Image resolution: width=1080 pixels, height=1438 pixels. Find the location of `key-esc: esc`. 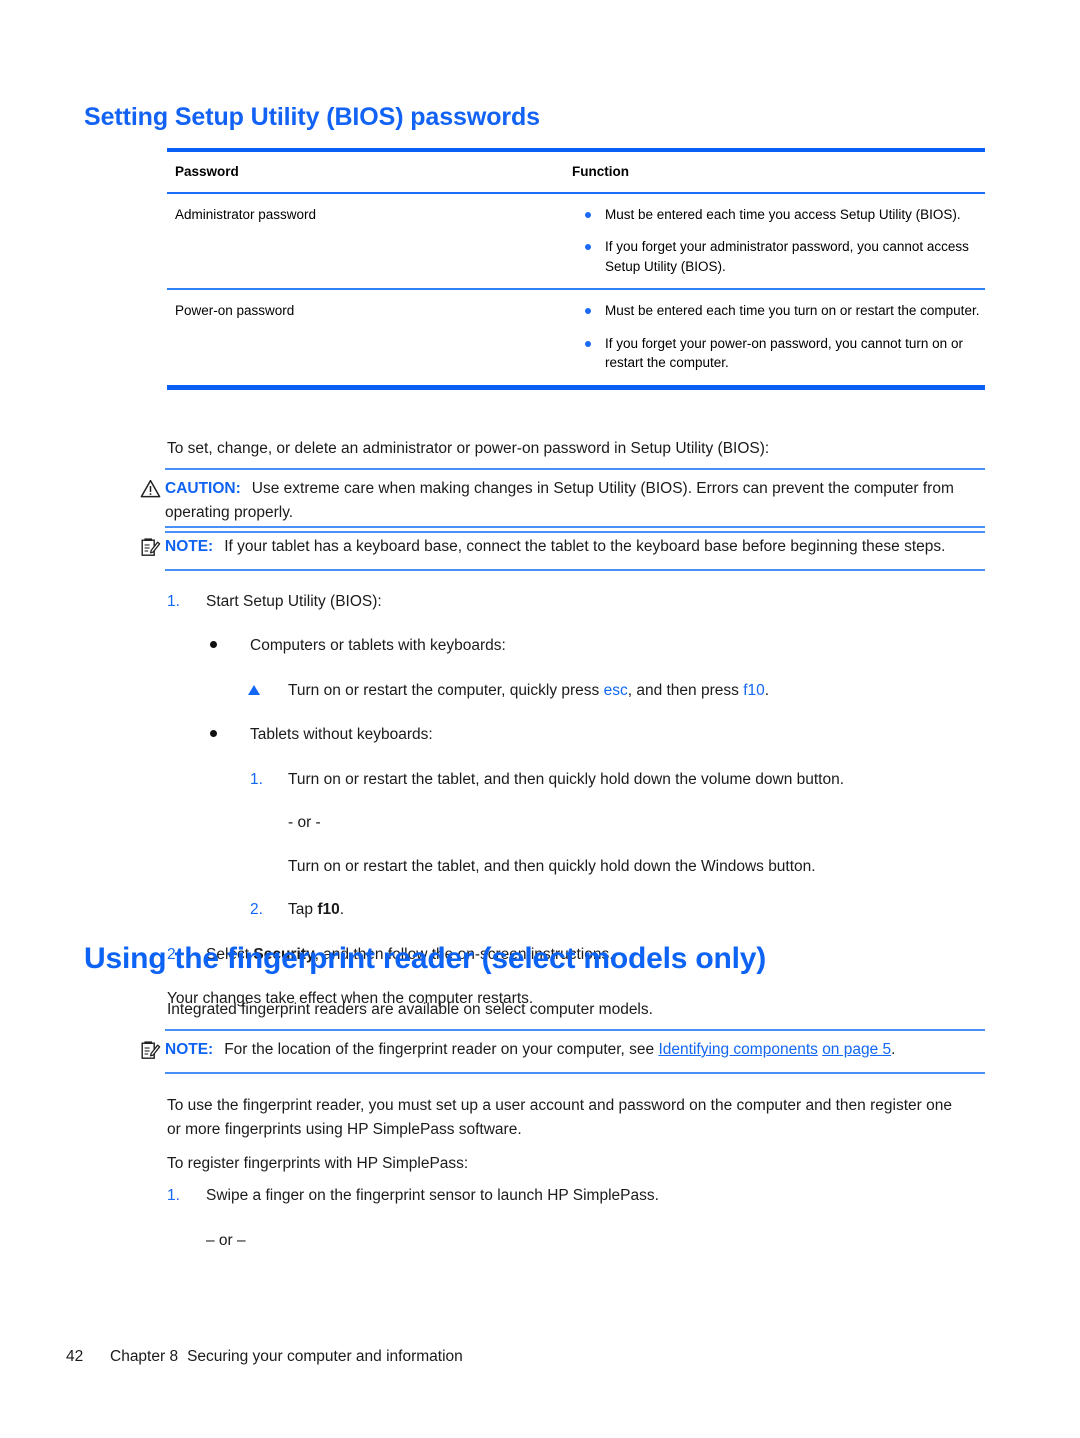

key-esc: esc is located at coordinates (615, 690).